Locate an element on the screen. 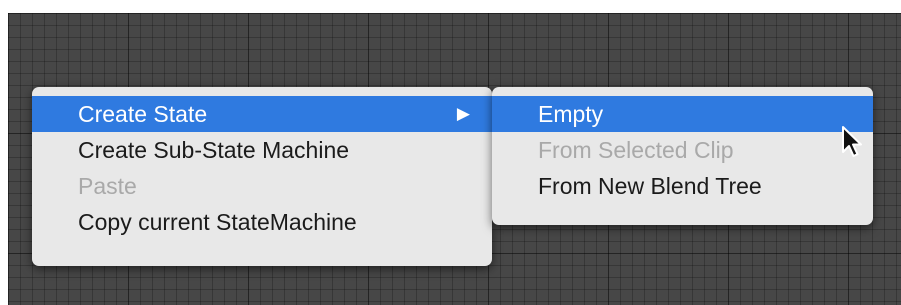 This screenshot has height=305, width=901. menu-item-copy-current-statemachine: Copy current StateMachine is located at coordinates (262, 222).